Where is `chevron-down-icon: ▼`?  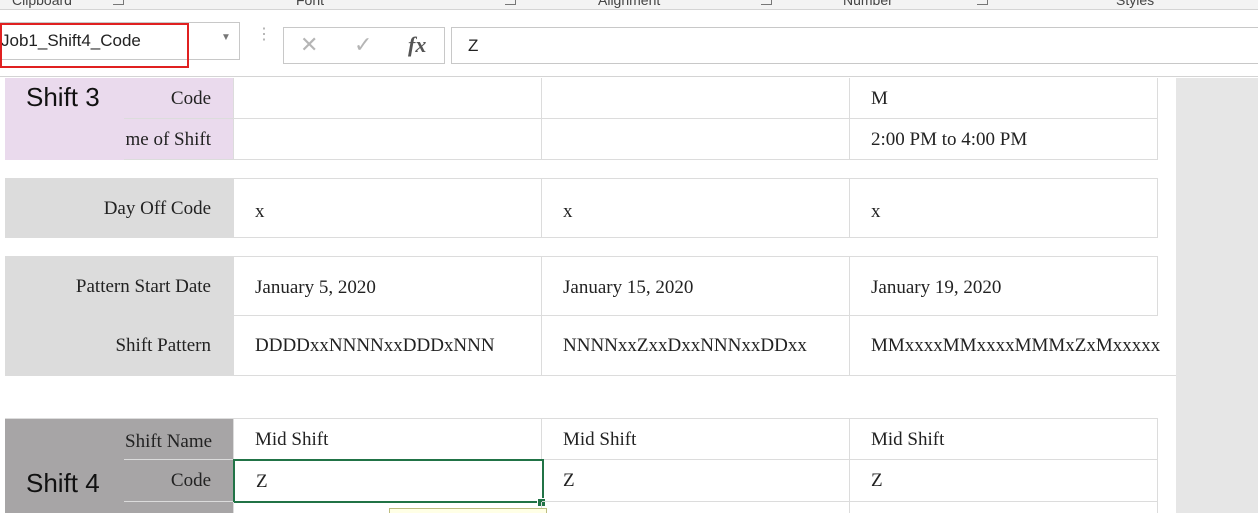 chevron-down-icon: ▼ is located at coordinates (226, 37).